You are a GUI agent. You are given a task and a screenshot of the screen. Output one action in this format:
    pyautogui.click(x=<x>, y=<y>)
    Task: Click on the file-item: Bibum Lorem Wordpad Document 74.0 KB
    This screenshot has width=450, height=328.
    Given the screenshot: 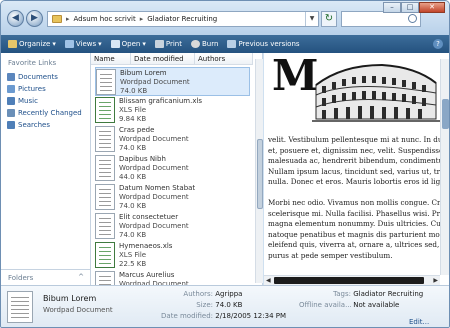 What is the action you would take?
    pyautogui.click(x=172, y=81)
    